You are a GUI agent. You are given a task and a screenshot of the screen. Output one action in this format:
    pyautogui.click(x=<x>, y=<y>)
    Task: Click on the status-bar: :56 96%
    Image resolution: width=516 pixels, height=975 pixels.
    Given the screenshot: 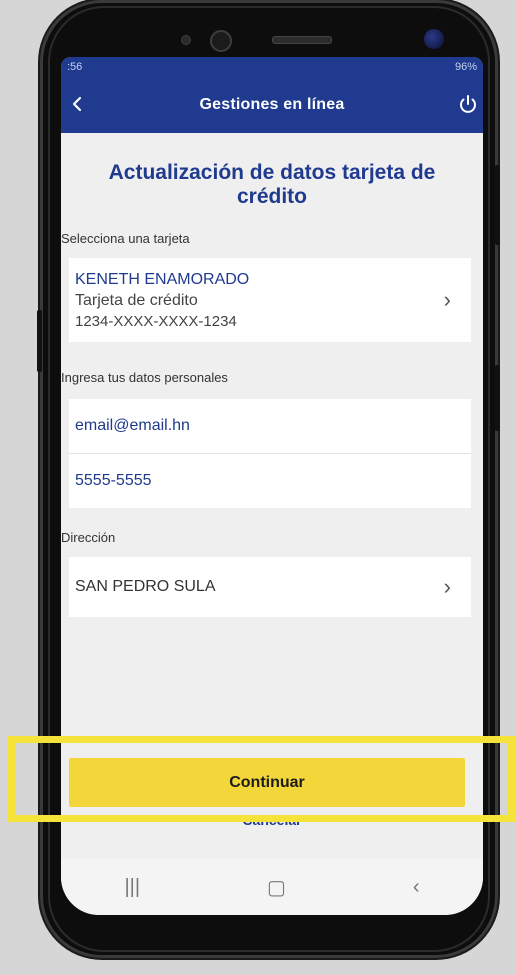 What is the action you would take?
    pyautogui.click(x=272, y=67)
    